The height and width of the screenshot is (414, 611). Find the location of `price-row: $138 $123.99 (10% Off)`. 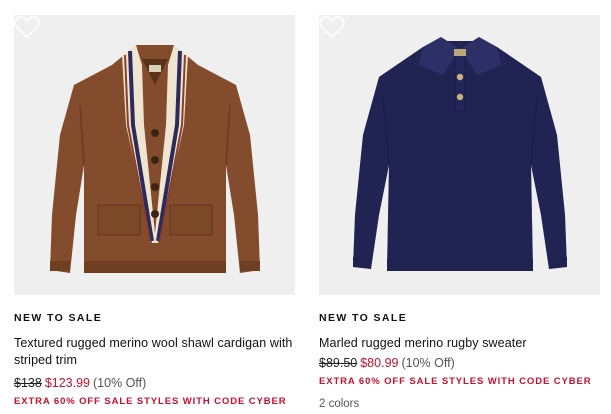

price-row: $138 $123.99 (10% Off) is located at coordinates (154, 383).